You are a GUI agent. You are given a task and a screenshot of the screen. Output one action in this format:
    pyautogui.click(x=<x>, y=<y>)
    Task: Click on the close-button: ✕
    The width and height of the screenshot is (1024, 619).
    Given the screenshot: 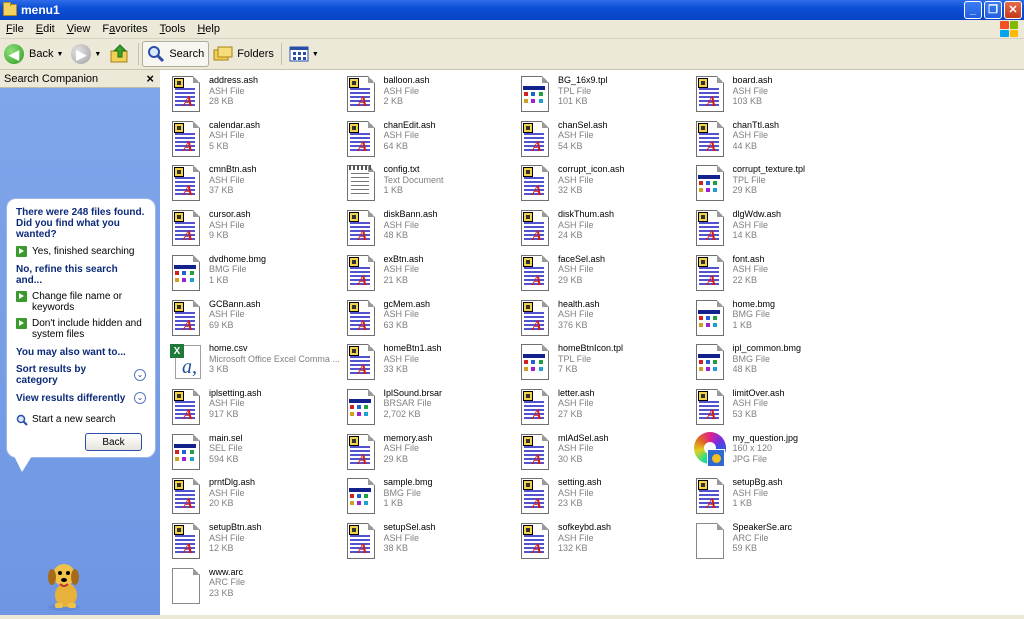 What is the action you would take?
    pyautogui.click(x=1013, y=10)
    